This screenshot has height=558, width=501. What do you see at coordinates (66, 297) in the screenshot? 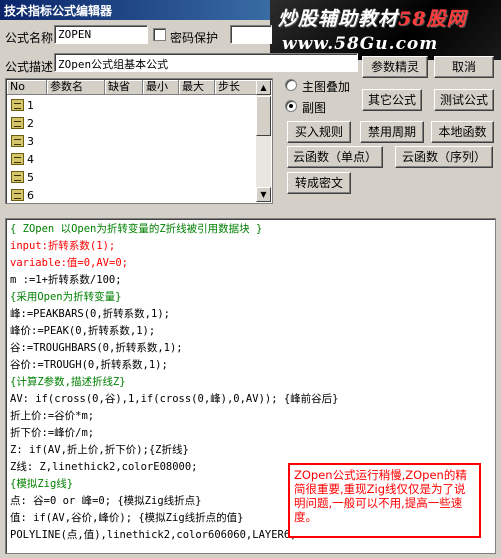
I see `code-line: {采用Open为折转变量}` at bounding box center [66, 297].